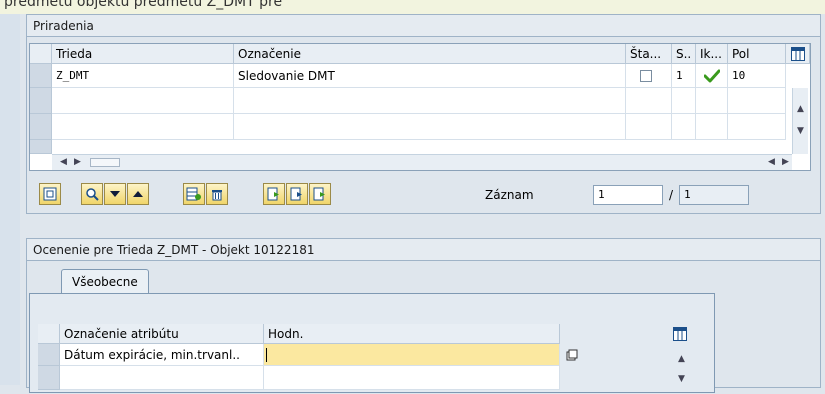  Describe the element at coordinates (684, 76) in the screenshot. I see `table-cell-s: 1` at that location.